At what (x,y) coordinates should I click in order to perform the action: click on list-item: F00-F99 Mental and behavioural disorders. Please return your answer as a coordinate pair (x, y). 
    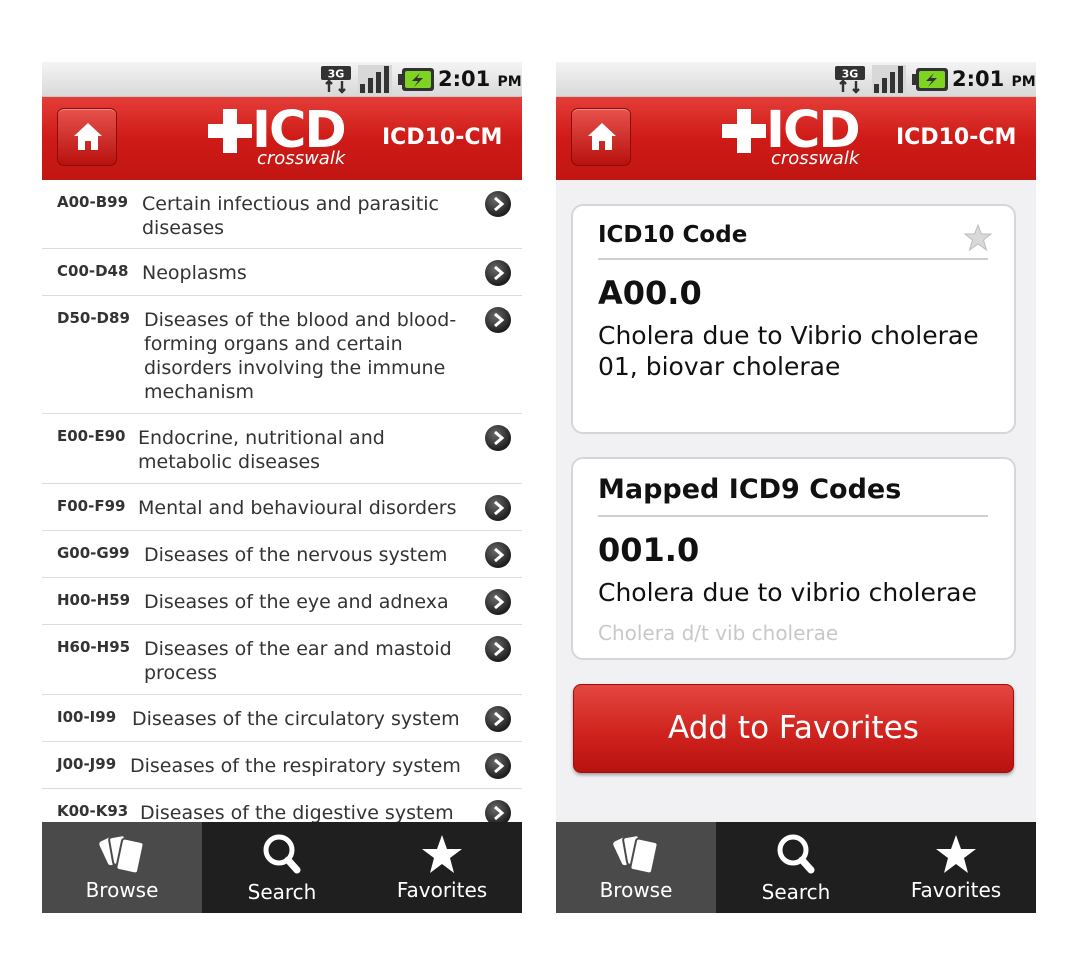
    Looking at the image, I should click on (282, 507).